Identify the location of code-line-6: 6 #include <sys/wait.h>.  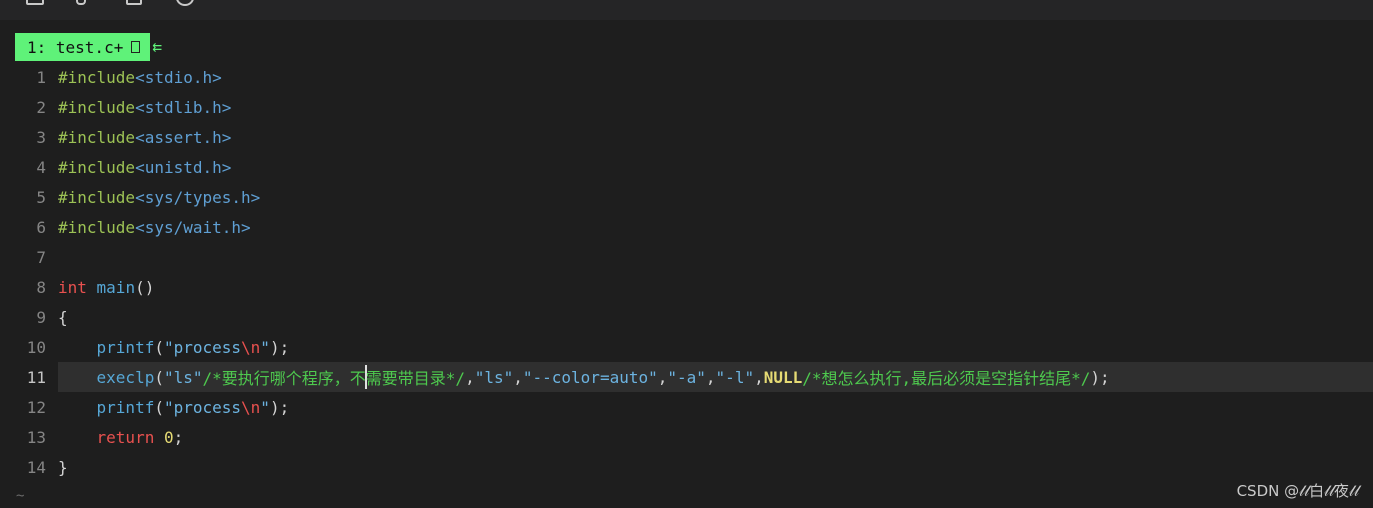
(686, 227).